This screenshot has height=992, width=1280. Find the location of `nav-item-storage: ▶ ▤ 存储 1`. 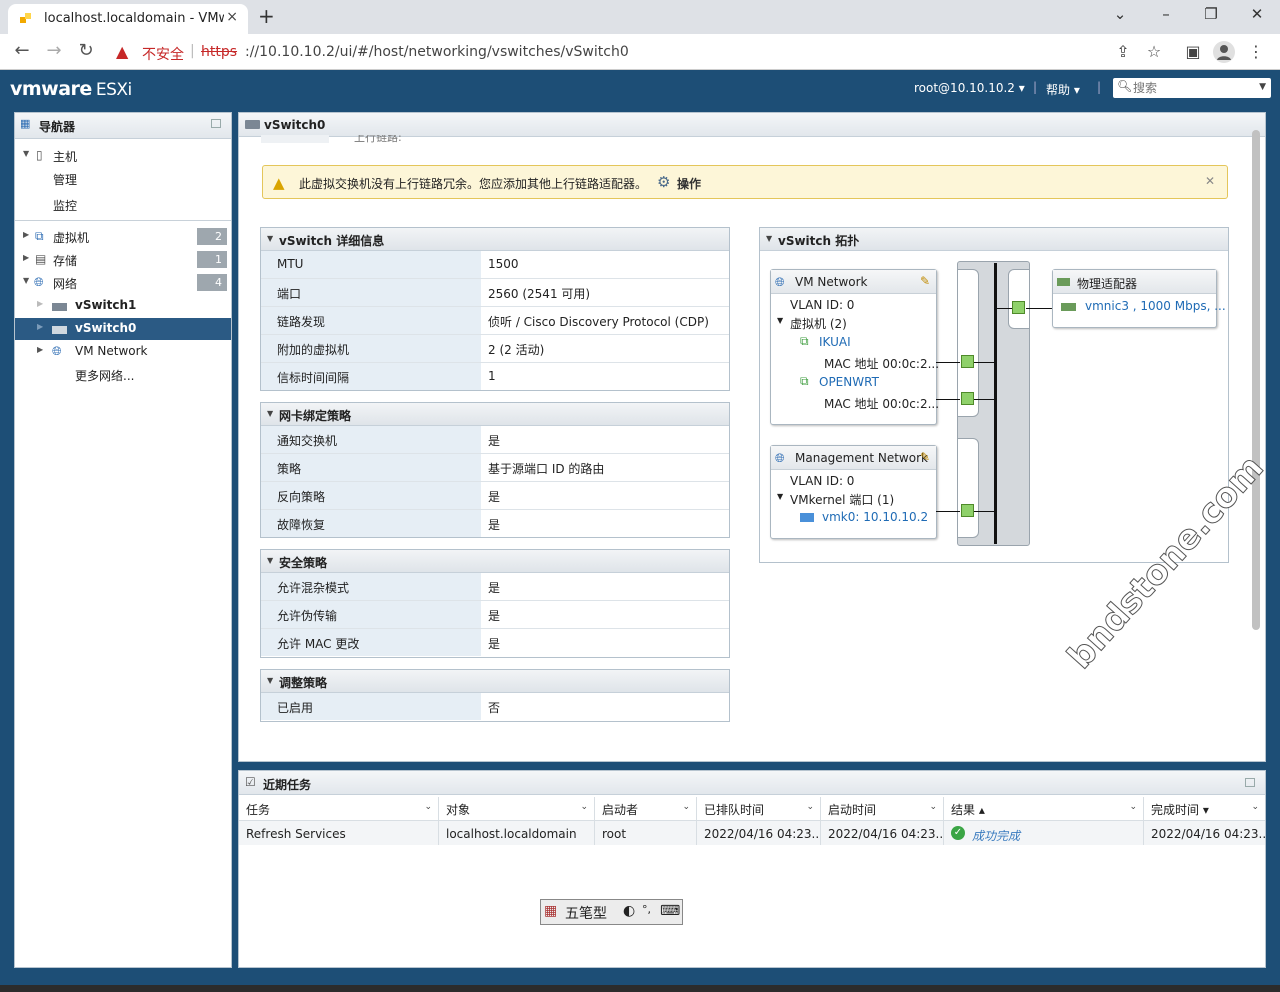

nav-item-storage: ▶ ▤ 存储 1 is located at coordinates (123, 260).